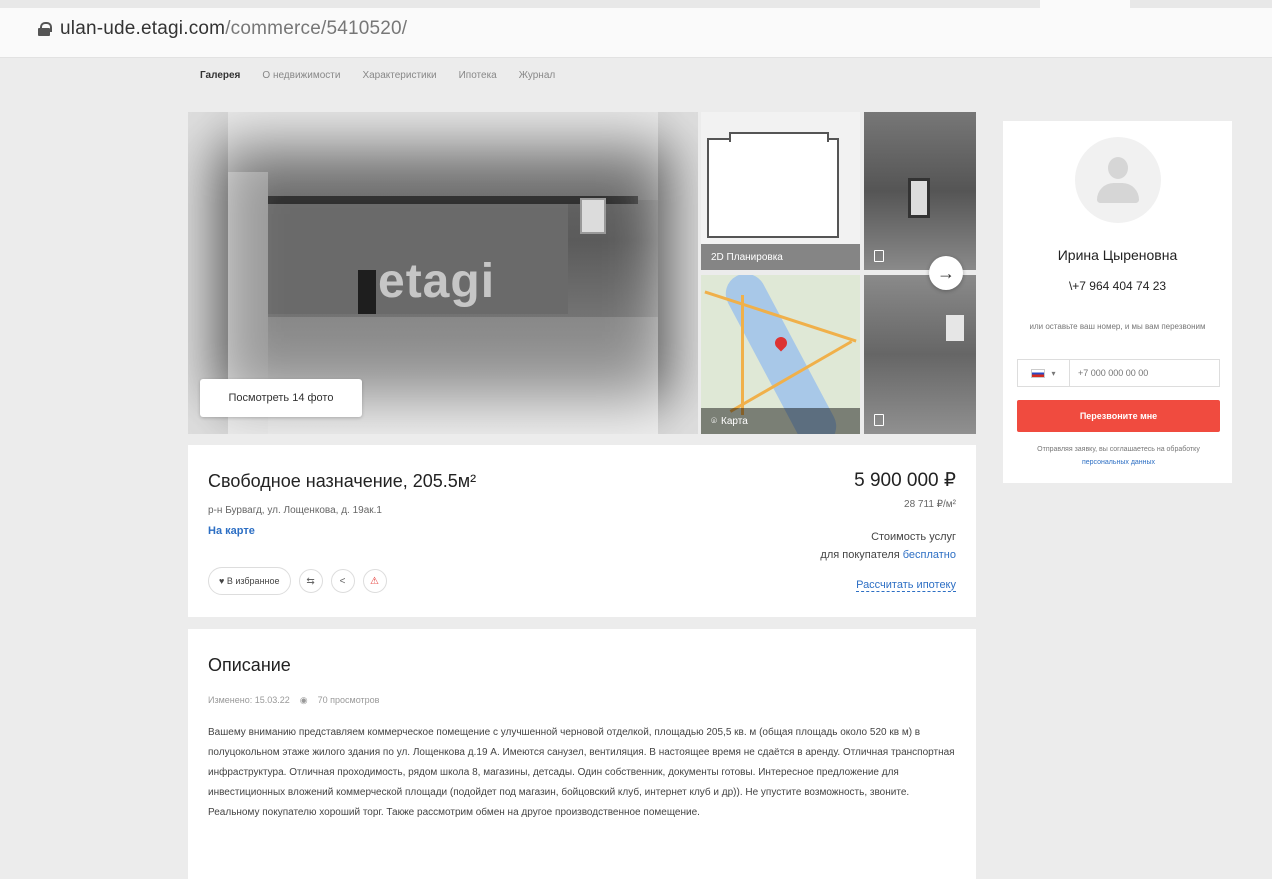  What do you see at coordinates (906, 585) in the screenshot?
I see `calculate-mortgage-link: Рассчитать ипотеку` at bounding box center [906, 585].